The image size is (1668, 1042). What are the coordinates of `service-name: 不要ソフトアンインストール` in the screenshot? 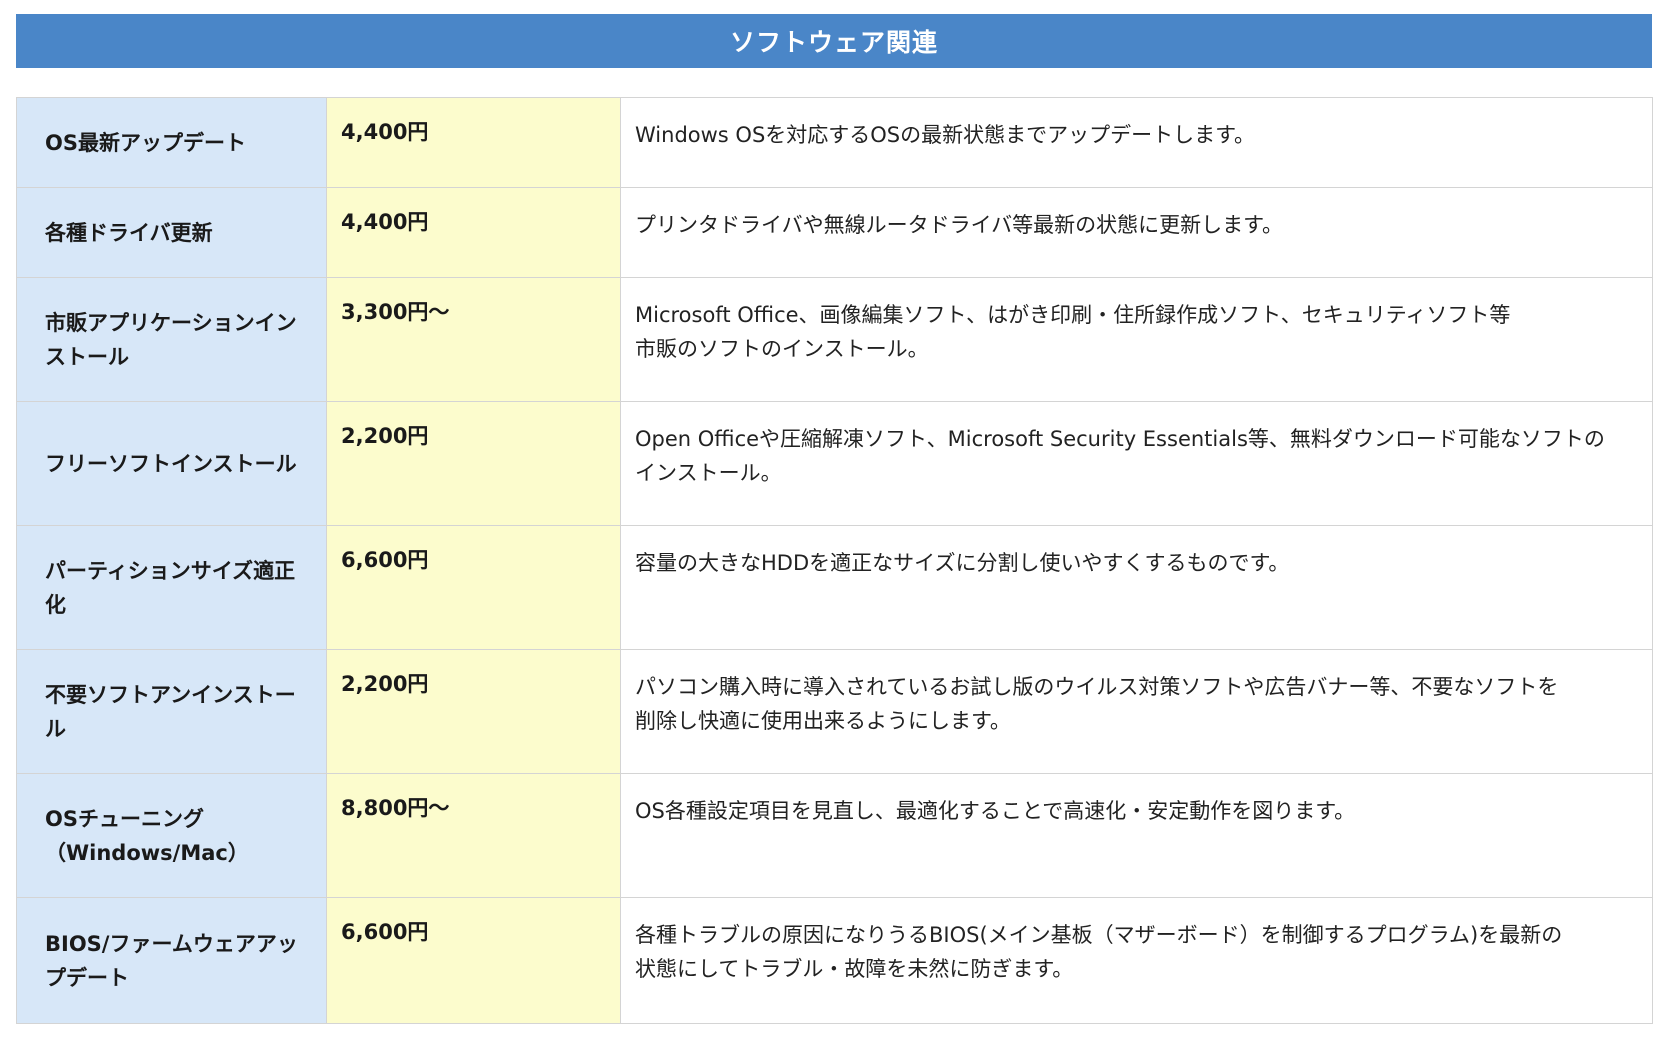 It's located at (171, 711).